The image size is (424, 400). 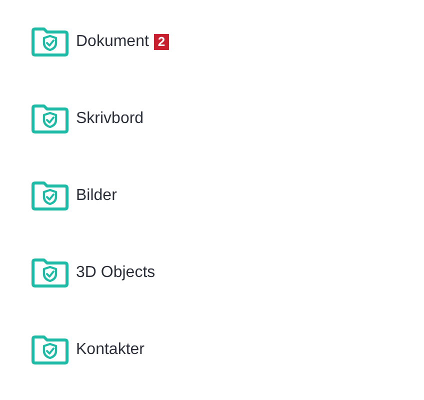 What do you see at coordinates (112, 42) in the screenshot?
I see `folder-name: Dokument` at bounding box center [112, 42].